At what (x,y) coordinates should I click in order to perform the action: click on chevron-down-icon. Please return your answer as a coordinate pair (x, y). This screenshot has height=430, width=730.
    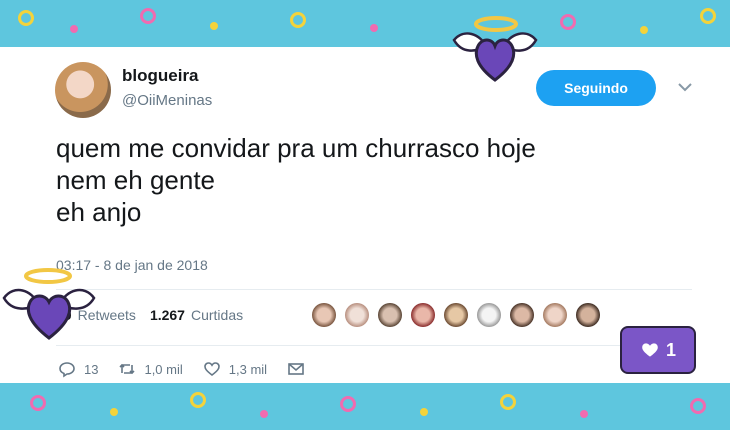
    Looking at the image, I should click on (685, 87).